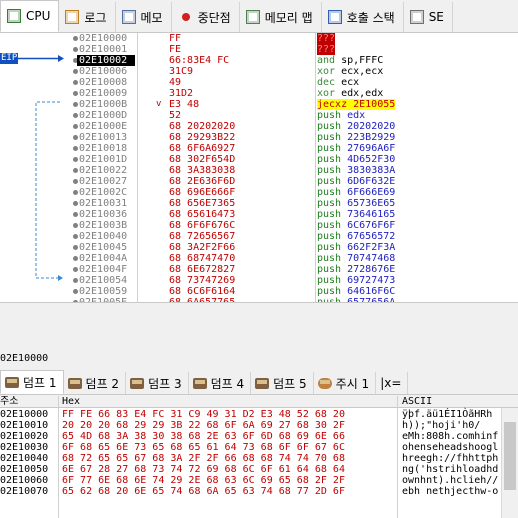  I want to click on tab-breakpoint: 중단점, so click(206, 17).